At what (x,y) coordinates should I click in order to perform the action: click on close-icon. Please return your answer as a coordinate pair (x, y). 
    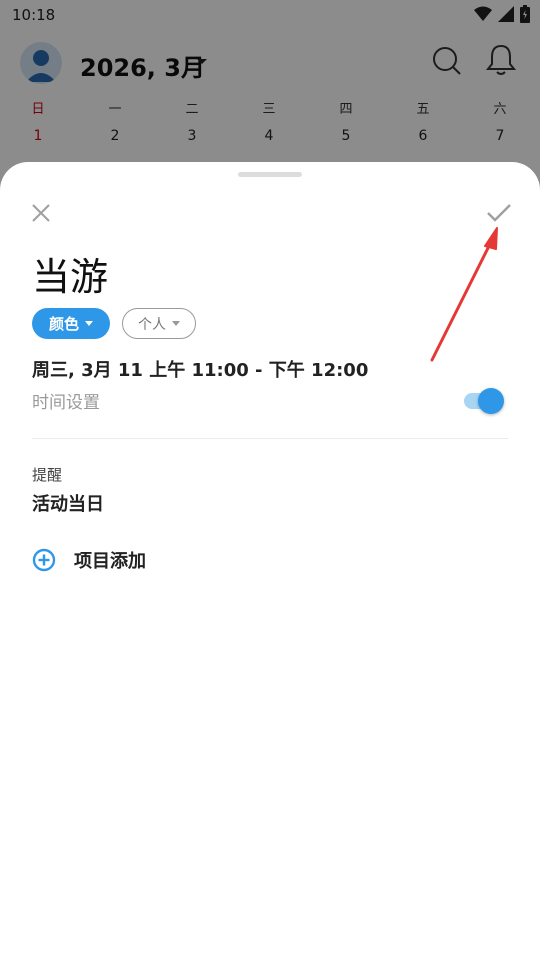
    Looking at the image, I should click on (41, 213).